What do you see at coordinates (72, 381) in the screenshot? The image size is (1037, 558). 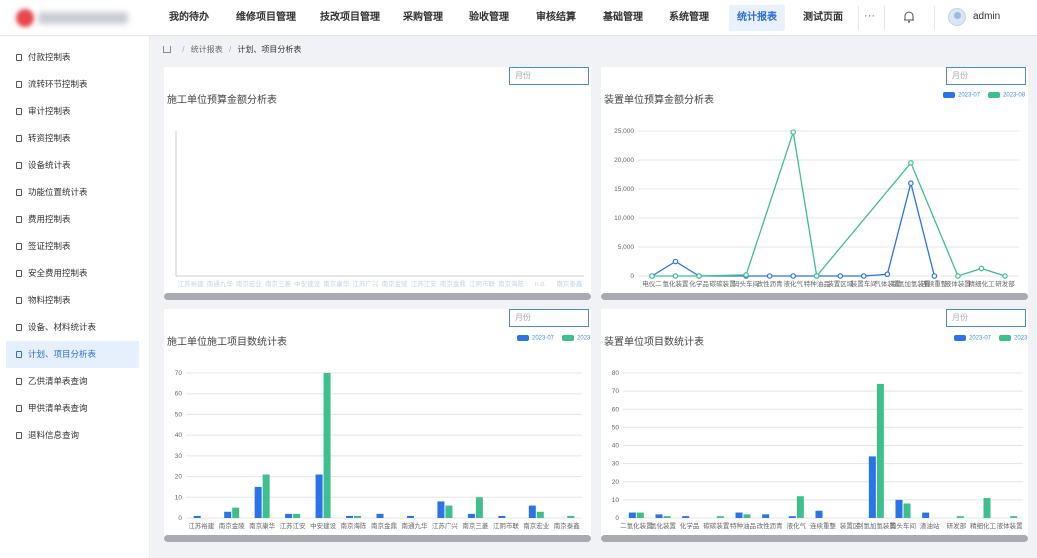 I see `sidebar-item: 乙供清单表查询` at bounding box center [72, 381].